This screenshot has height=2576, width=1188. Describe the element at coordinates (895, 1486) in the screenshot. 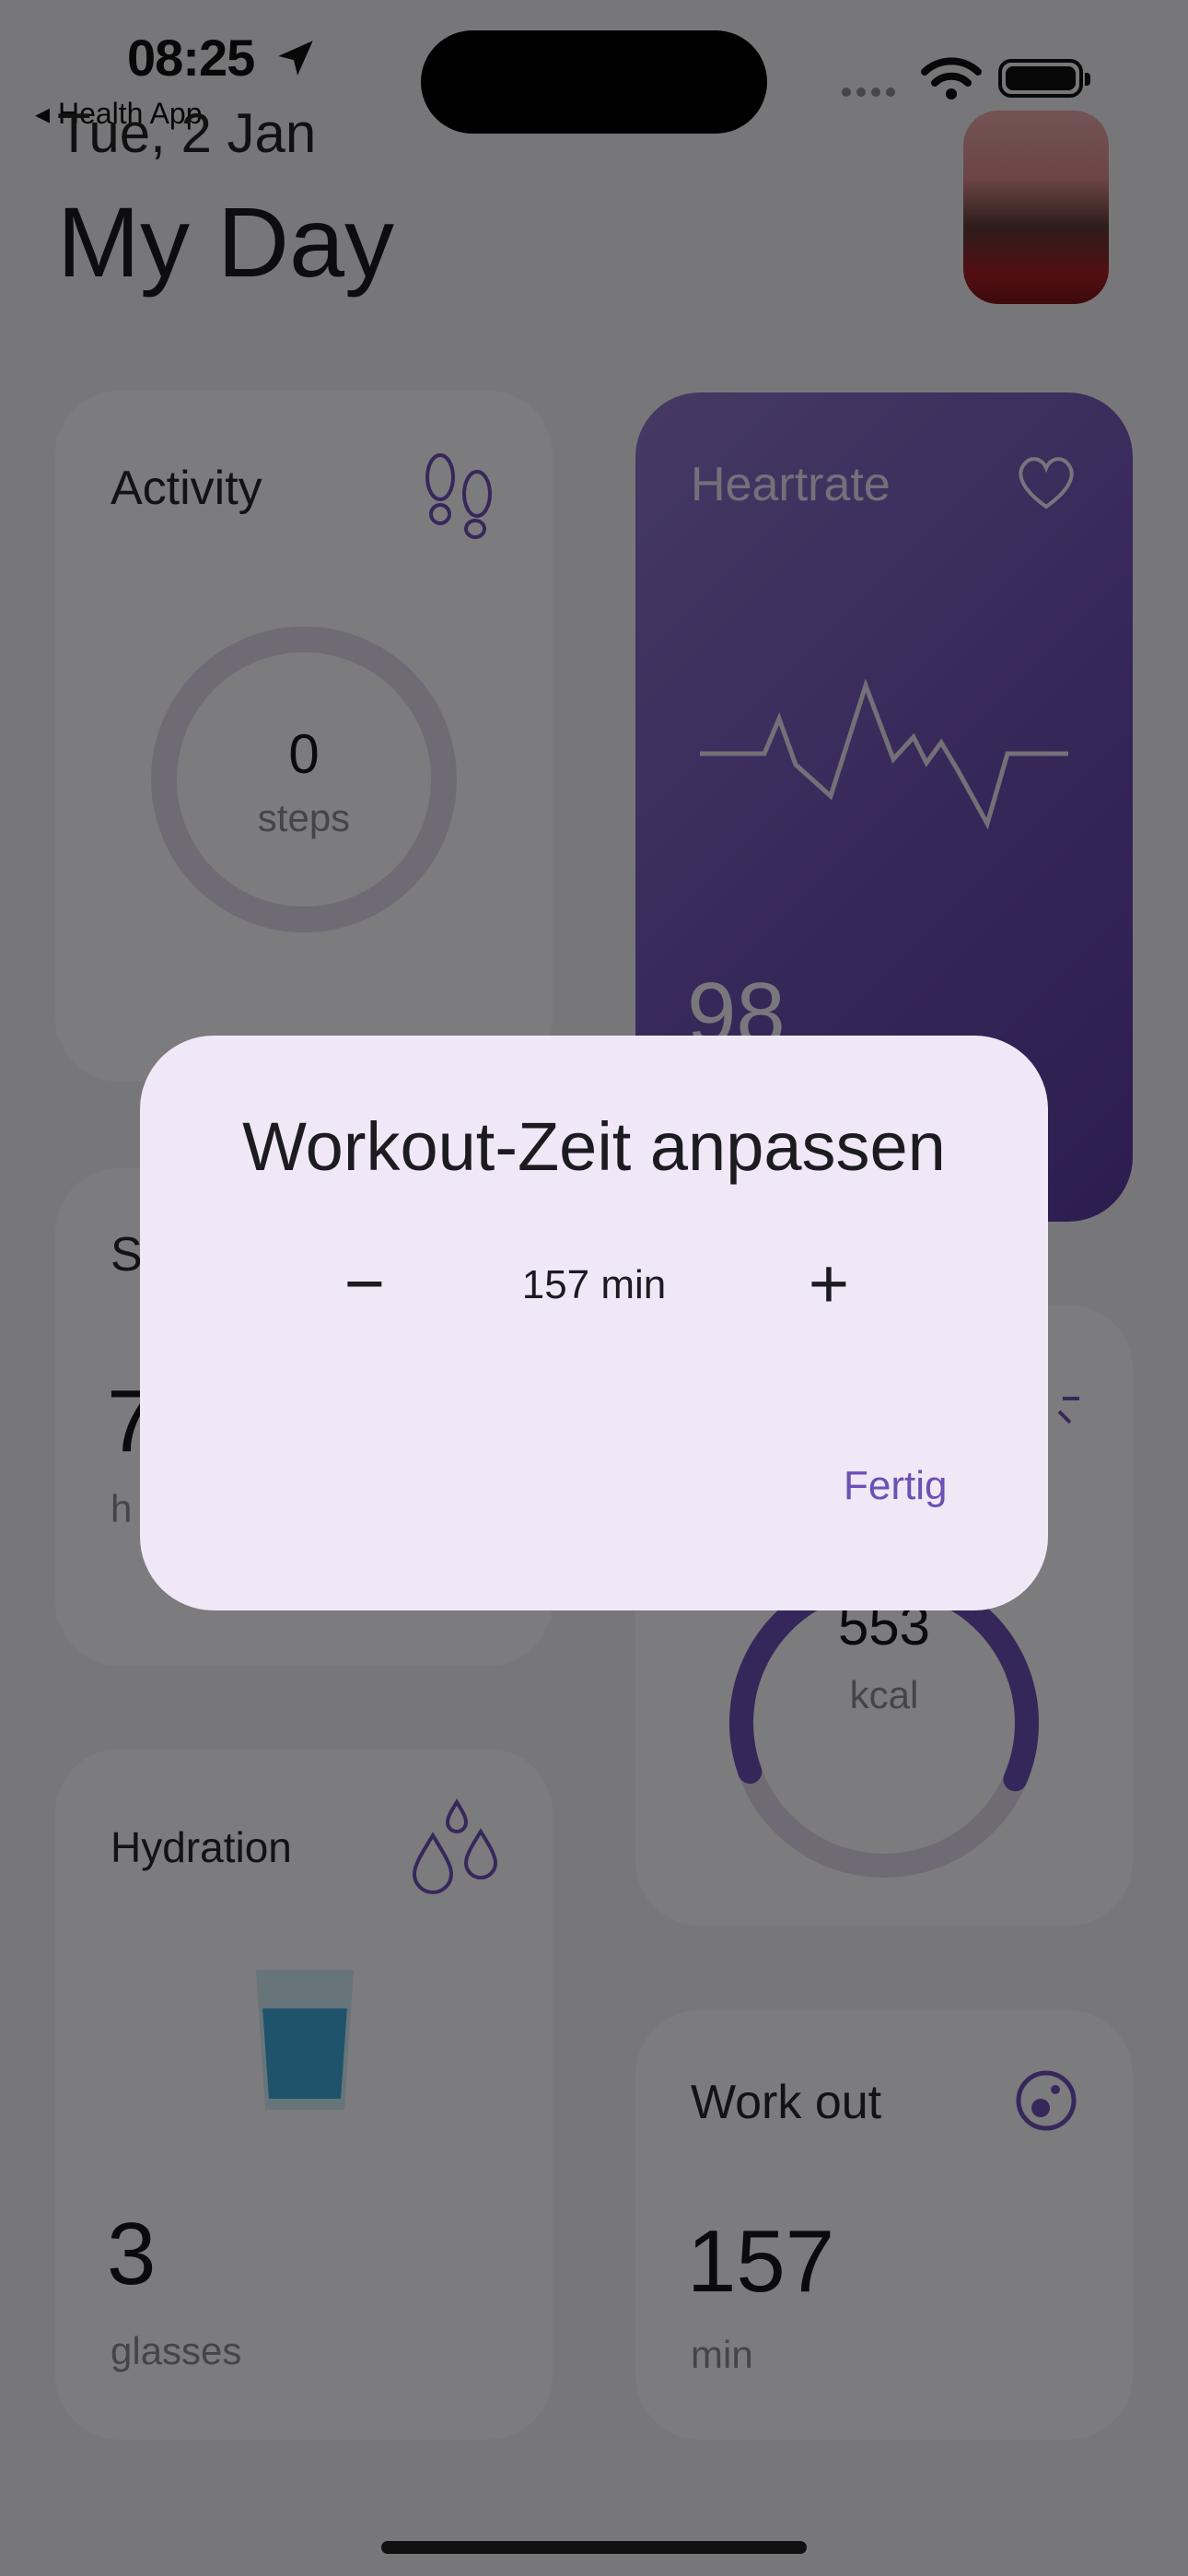

I see `done-button: Fertig` at that location.